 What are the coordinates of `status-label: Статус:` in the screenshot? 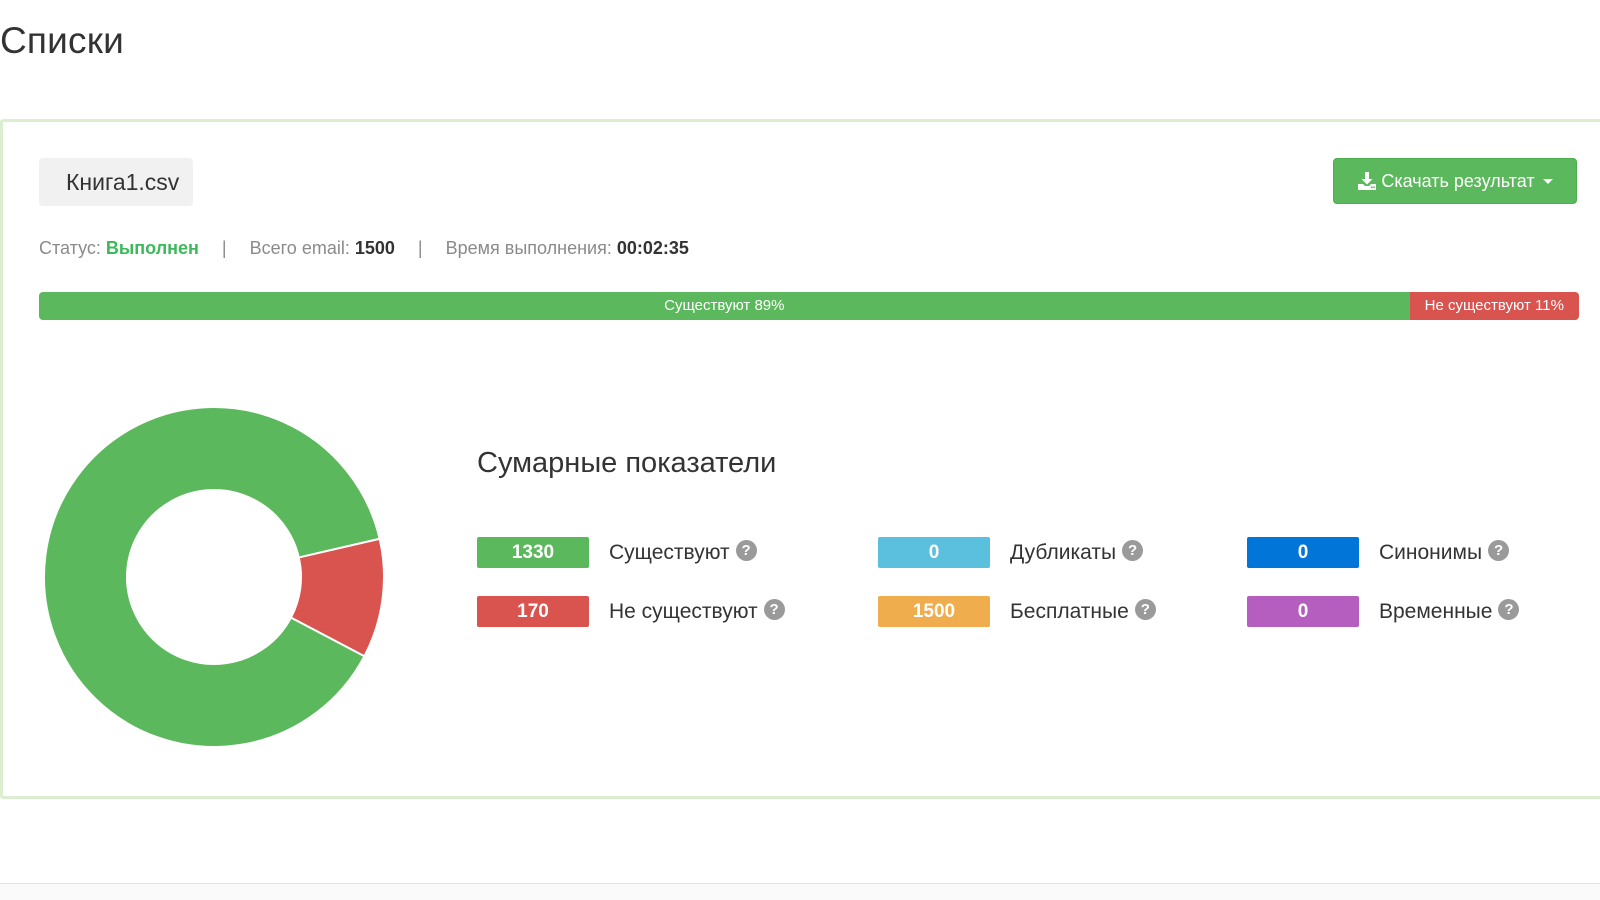 It's located at (70, 248).